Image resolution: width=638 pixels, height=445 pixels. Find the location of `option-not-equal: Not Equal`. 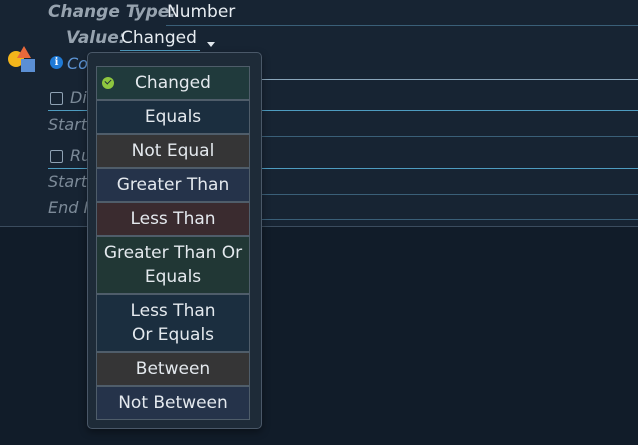

option-not-equal: Not Equal is located at coordinates (173, 151).